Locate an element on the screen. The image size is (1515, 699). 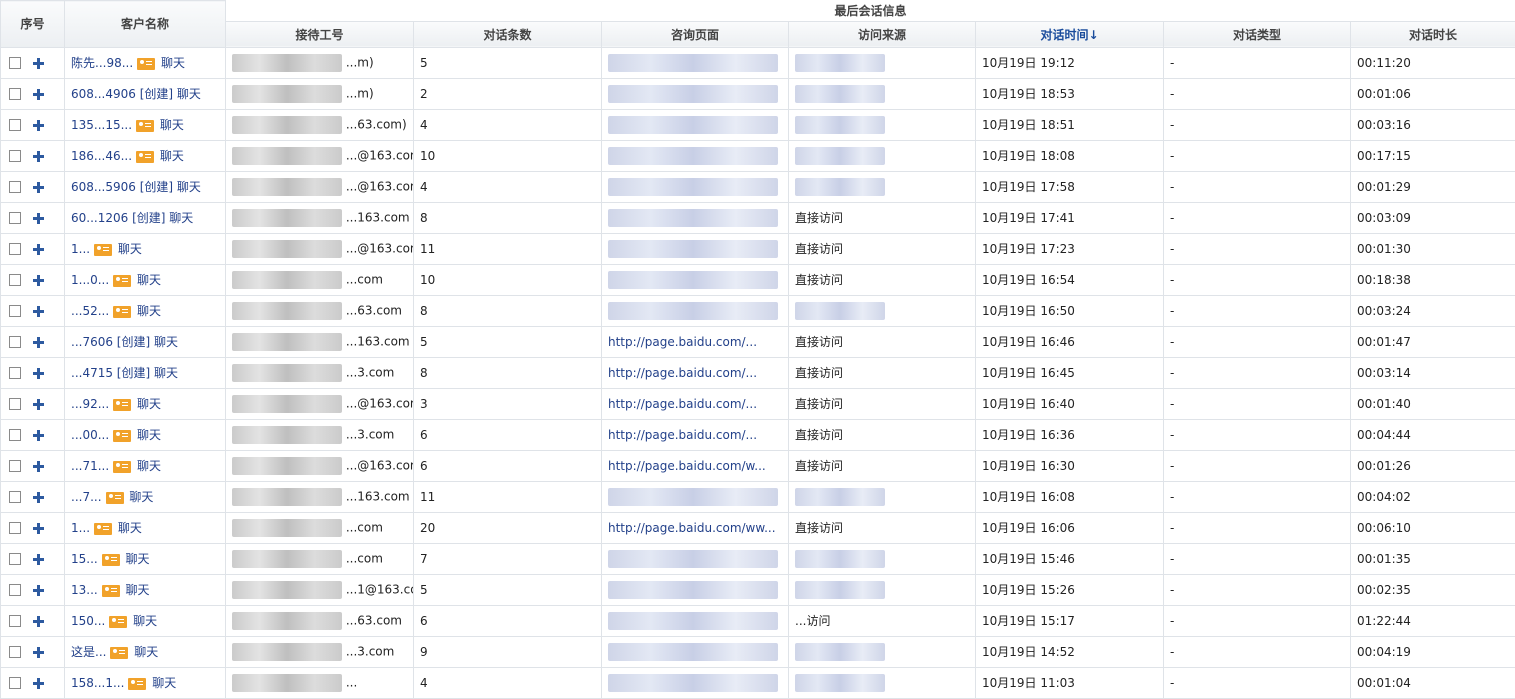
customer-name-link: ...7606 is located at coordinates (92, 342).